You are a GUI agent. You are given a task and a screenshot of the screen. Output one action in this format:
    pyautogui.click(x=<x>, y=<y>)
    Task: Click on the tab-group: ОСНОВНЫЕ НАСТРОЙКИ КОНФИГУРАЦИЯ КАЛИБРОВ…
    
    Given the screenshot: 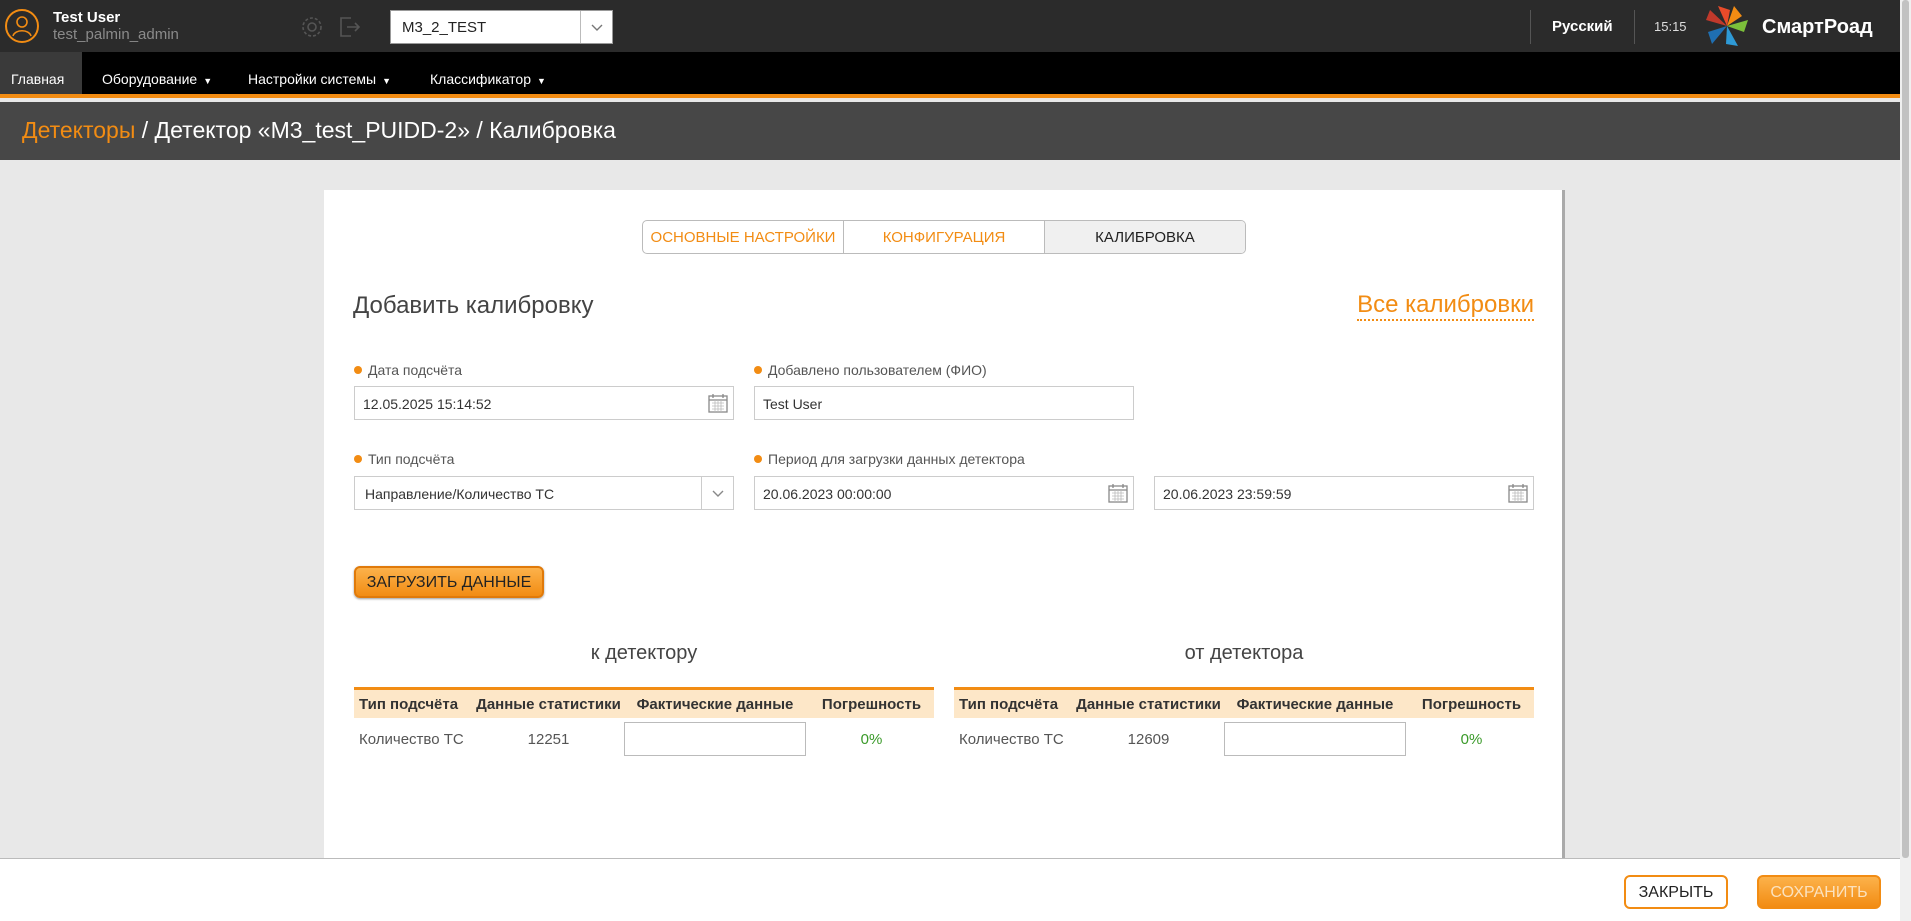 What is the action you would take?
    pyautogui.click(x=944, y=237)
    